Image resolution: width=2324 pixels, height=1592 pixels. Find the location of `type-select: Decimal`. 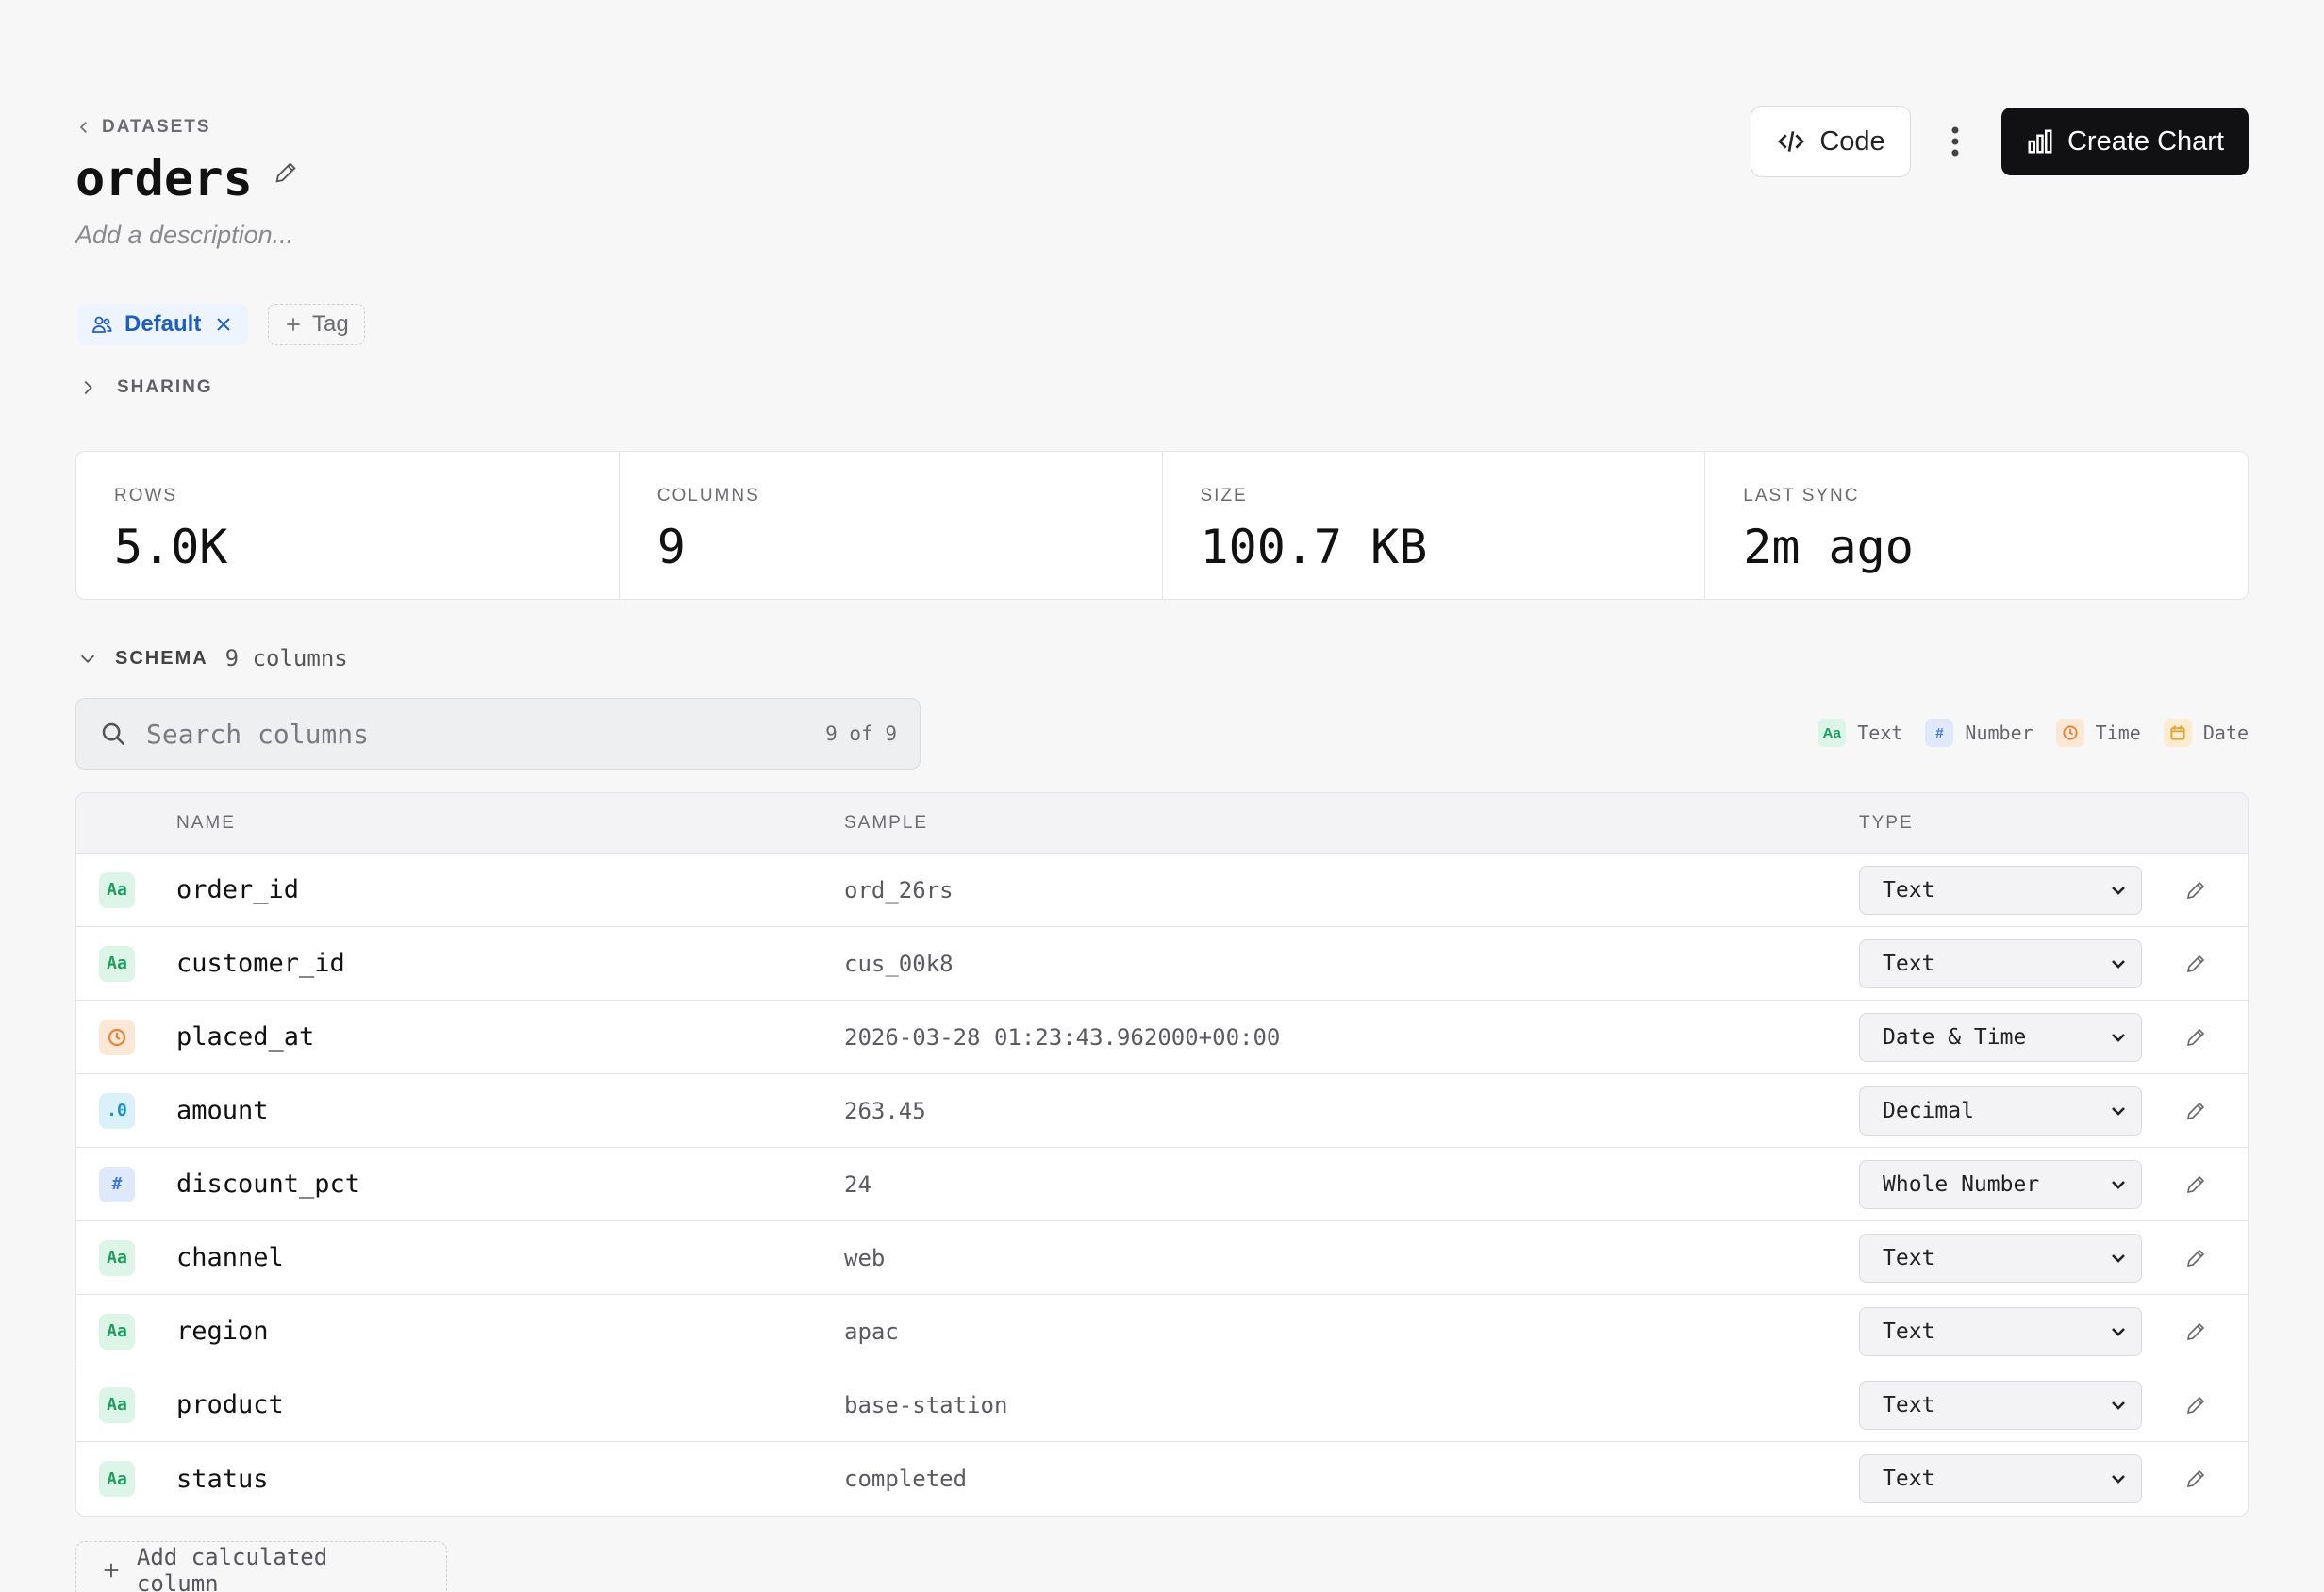

type-select: Decimal is located at coordinates (2000, 1111).